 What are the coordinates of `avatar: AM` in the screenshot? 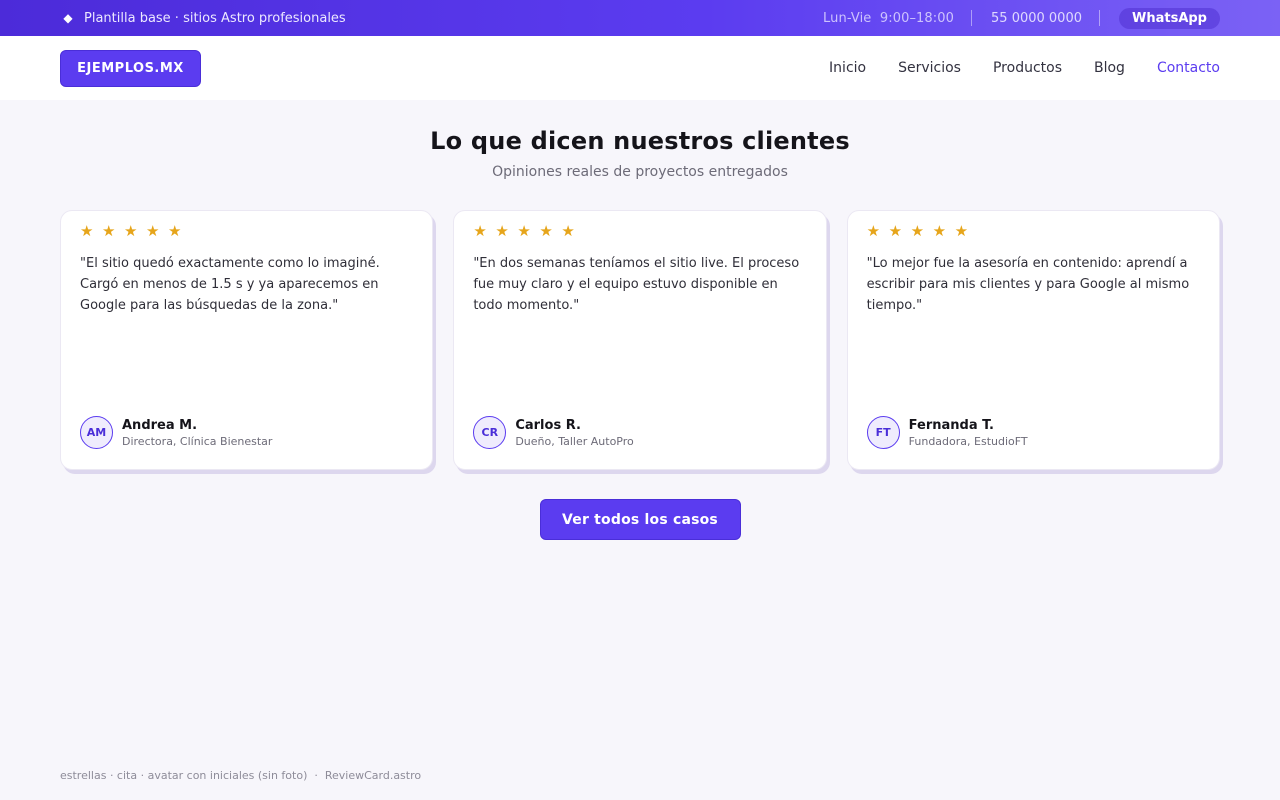 It's located at (96, 432).